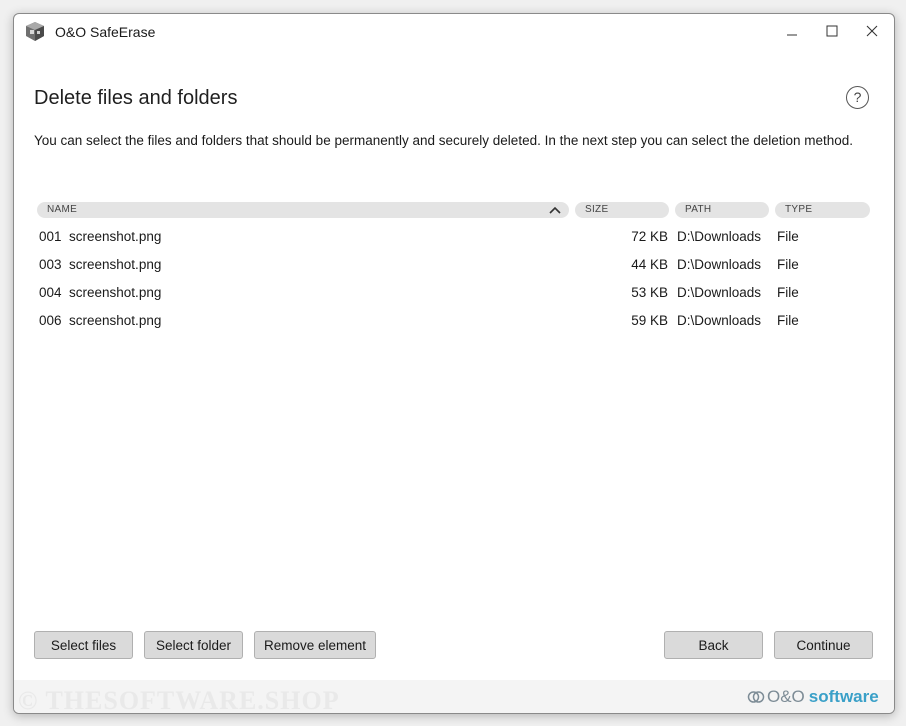 The width and height of the screenshot is (906, 726). What do you see at coordinates (857, 97) in the screenshot?
I see `help-icon: ?` at bounding box center [857, 97].